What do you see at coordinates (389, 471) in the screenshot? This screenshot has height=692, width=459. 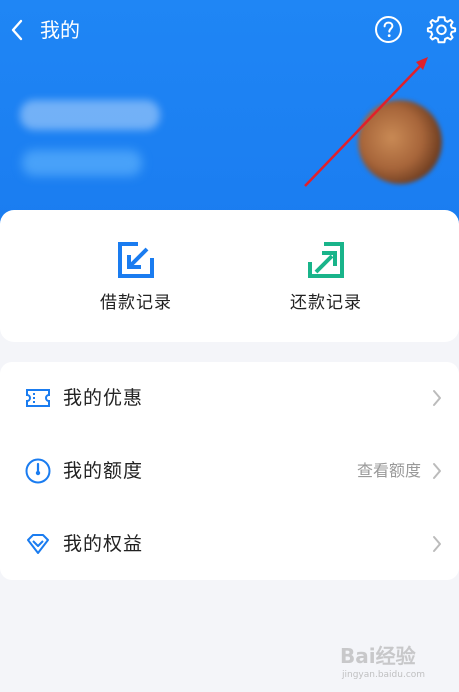 I see `view-limit-link: 查看额度` at bounding box center [389, 471].